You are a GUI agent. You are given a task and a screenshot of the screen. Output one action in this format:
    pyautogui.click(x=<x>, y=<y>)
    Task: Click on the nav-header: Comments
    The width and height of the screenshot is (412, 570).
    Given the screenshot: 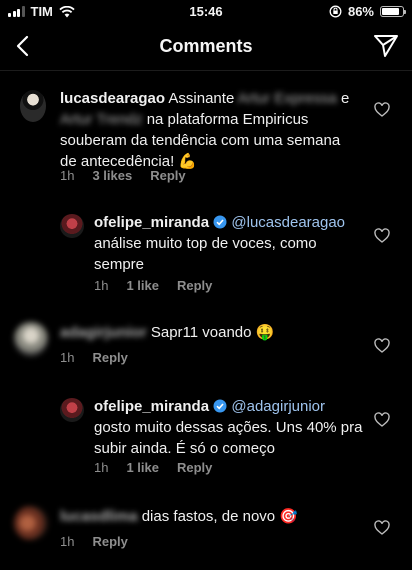 What is the action you would take?
    pyautogui.click(x=206, y=46)
    